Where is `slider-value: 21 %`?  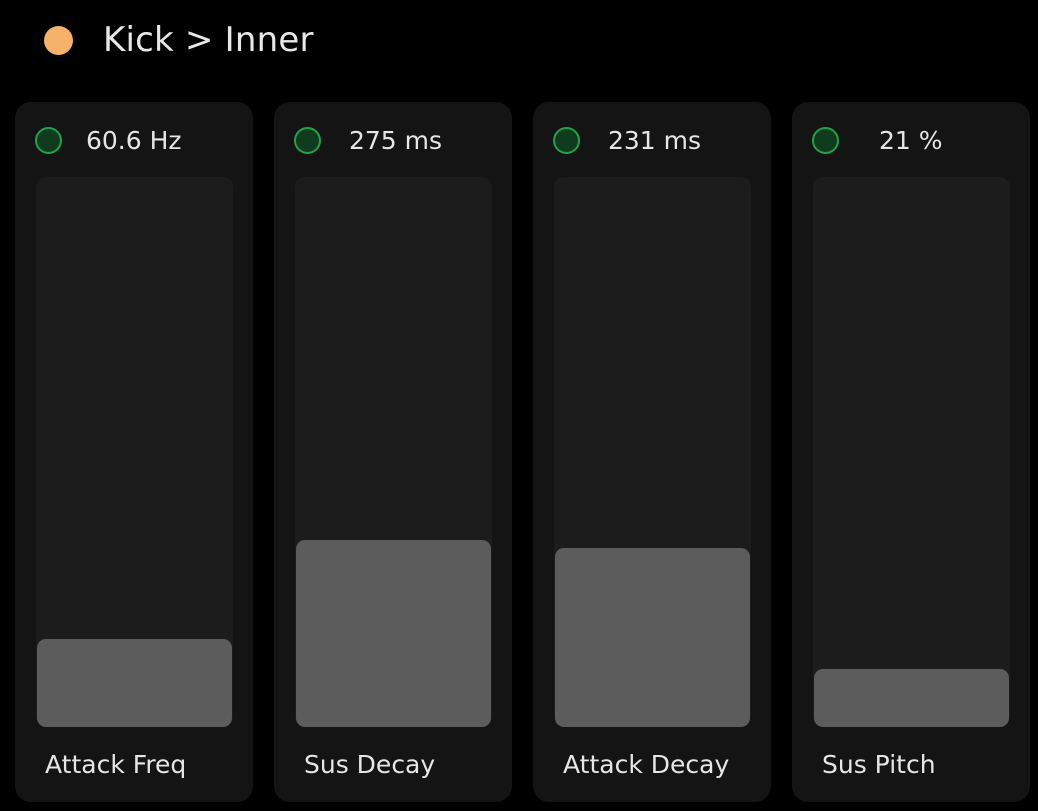 slider-value: 21 % is located at coordinates (911, 140).